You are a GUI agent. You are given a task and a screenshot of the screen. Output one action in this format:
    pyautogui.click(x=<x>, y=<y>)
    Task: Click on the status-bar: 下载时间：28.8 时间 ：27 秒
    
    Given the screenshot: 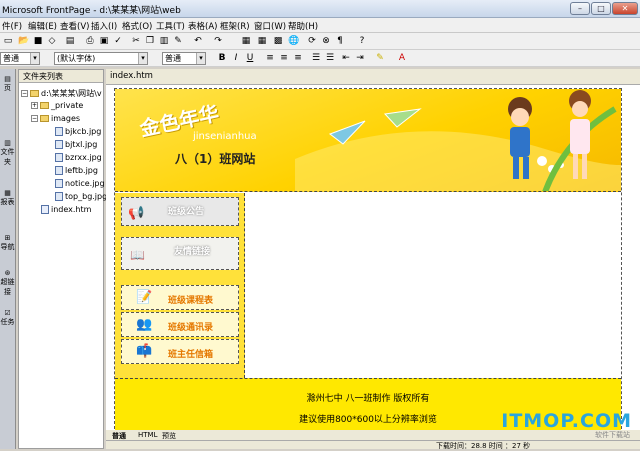 What is the action you would take?
    pyautogui.click(x=373, y=445)
    